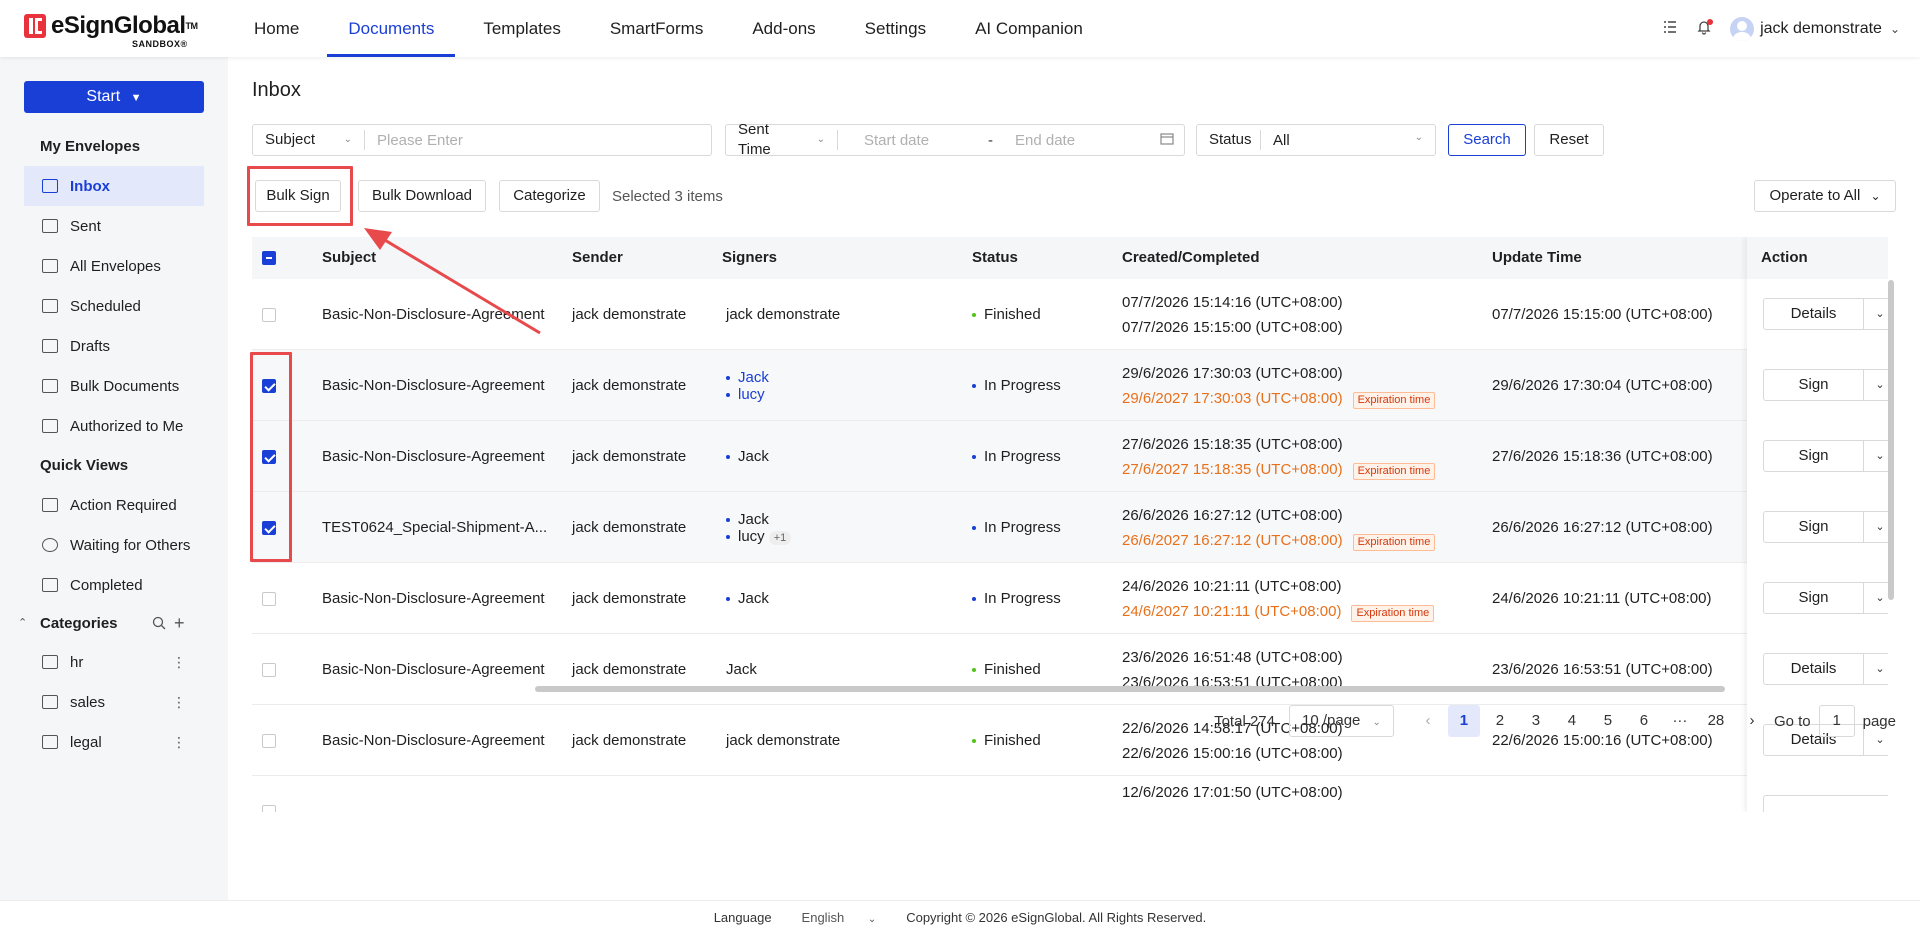 Image resolution: width=1920 pixels, height=934 pixels. Describe the element at coordinates (1680, 721) in the screenshot. I see `page-ellipsis: ···` at that location.